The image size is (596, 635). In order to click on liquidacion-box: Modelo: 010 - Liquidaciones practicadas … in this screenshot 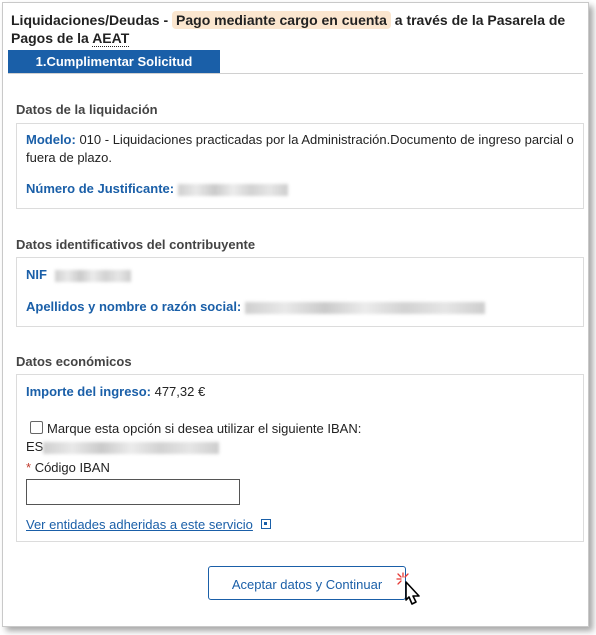, I will do `click(300, 166)`.